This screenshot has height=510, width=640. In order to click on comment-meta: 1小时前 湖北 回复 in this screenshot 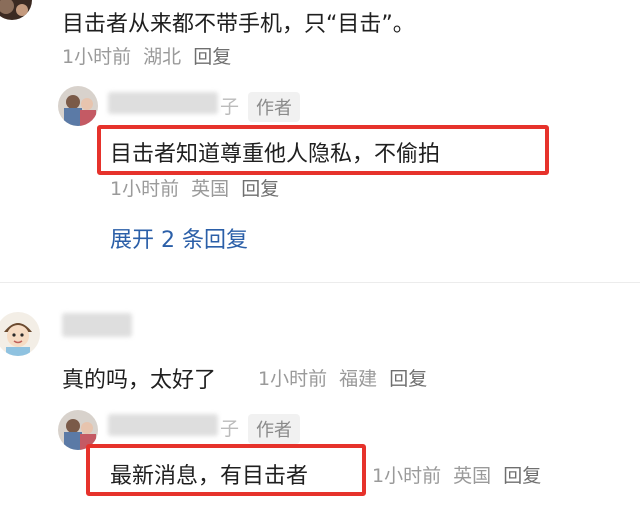, I will do `click(146, 55)`.